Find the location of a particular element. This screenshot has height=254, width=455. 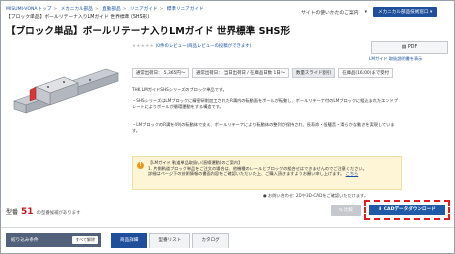

spec-discount: 数量スライド割引 is located at coordinates (314, 73).